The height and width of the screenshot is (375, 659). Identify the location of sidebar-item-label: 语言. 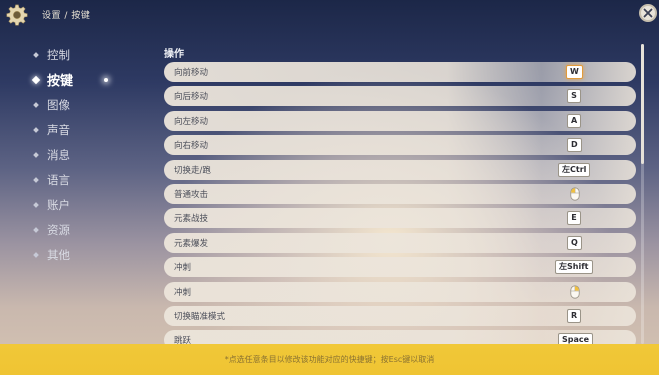
(58, 179).